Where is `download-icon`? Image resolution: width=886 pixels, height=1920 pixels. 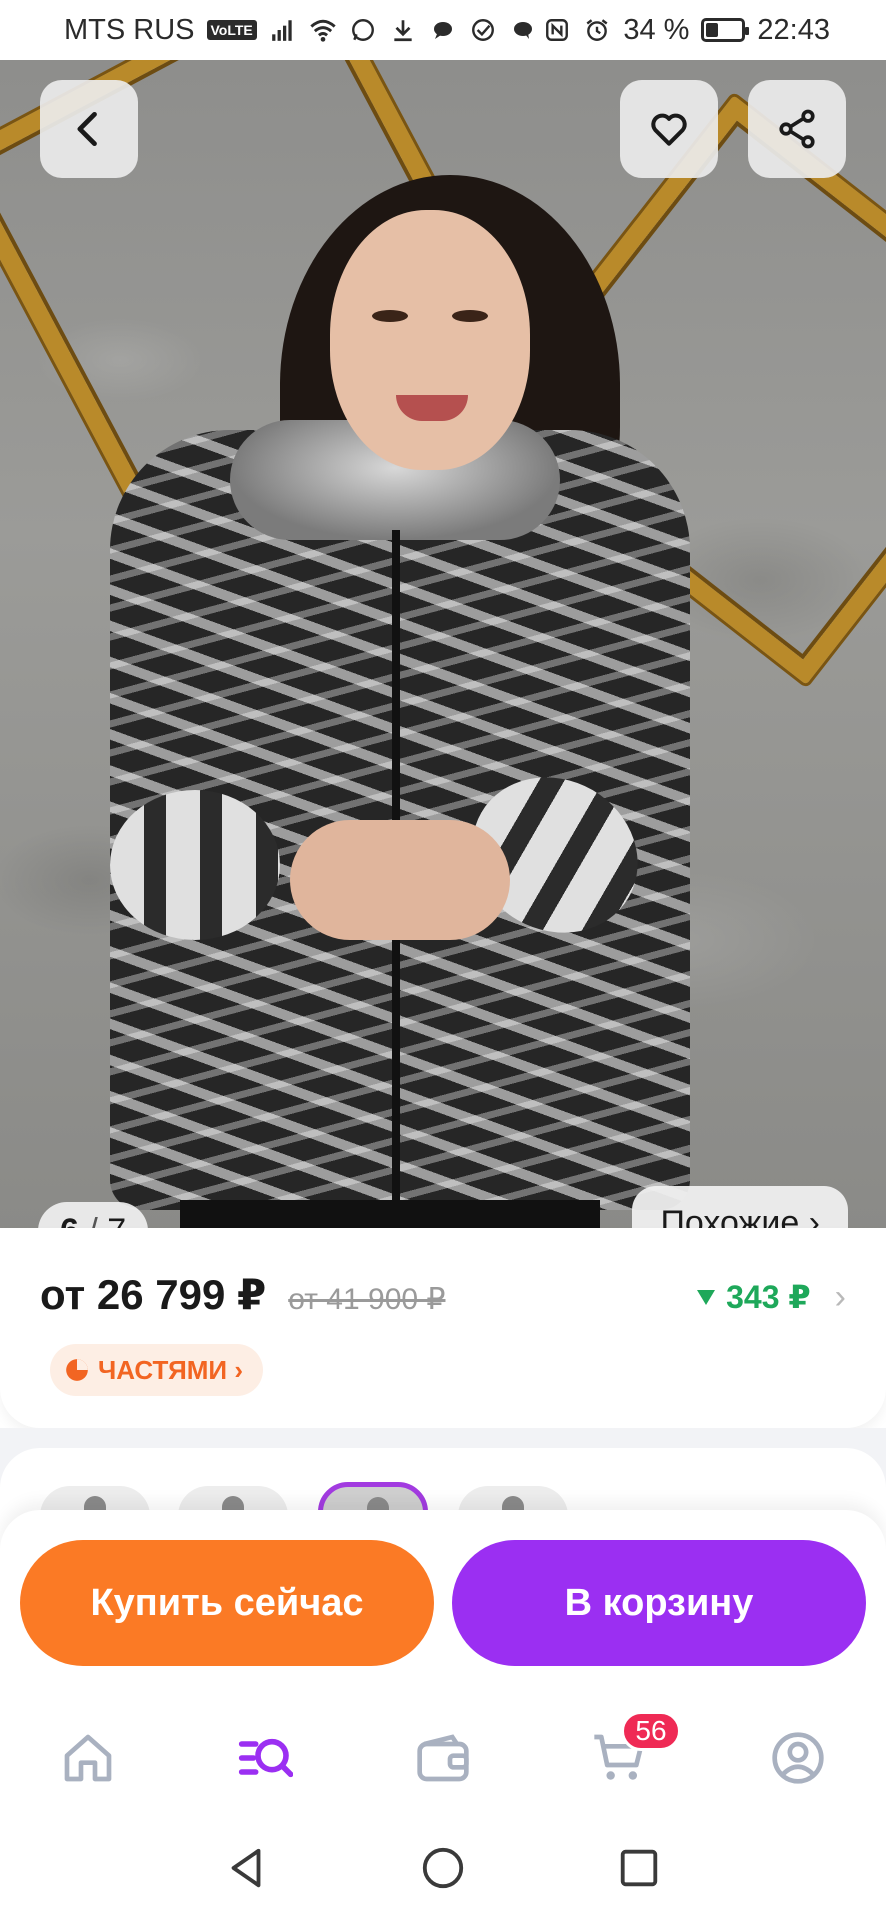
download-icon is located at coordinates (403, 30).